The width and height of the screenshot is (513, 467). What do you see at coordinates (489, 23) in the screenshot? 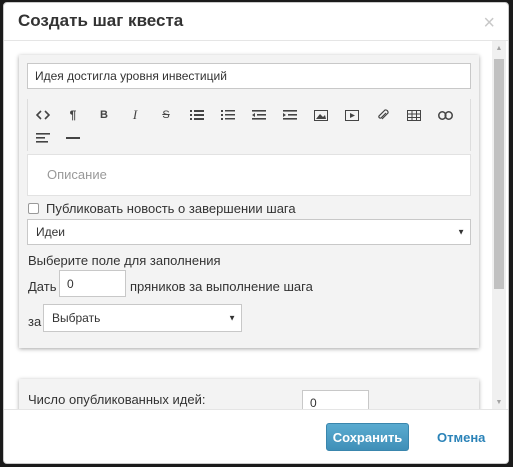
I see `close-icon: ×` at bounding box center [489, 23].